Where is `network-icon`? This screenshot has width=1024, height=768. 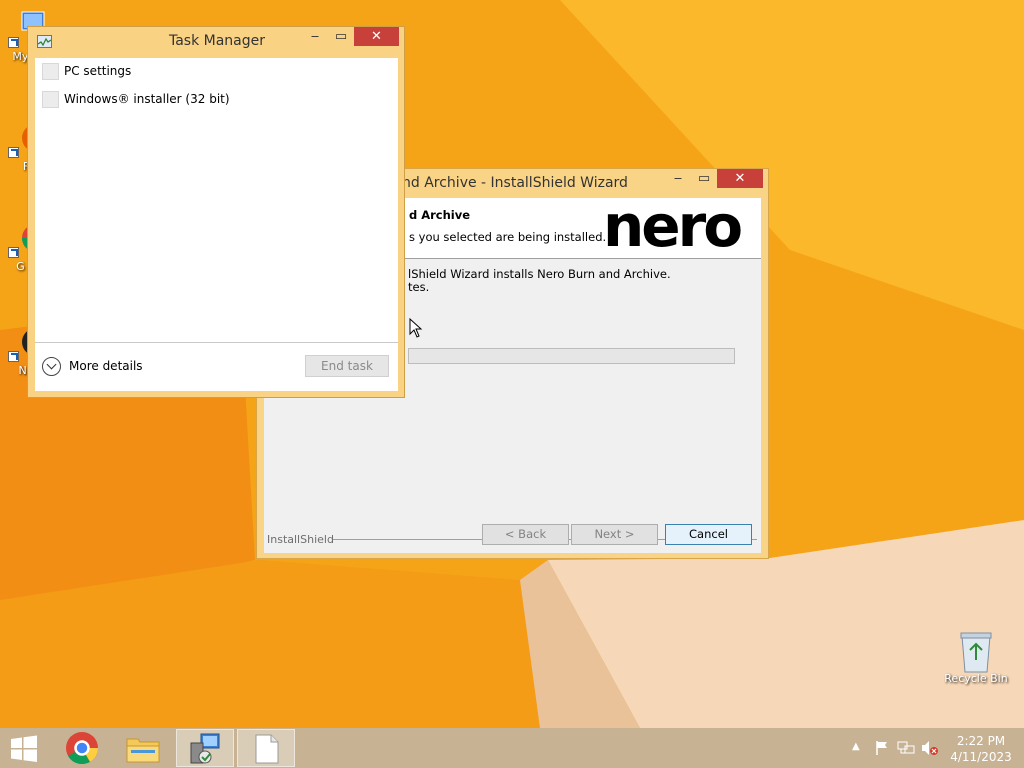
network-icon is located at coordinates (906, 748).